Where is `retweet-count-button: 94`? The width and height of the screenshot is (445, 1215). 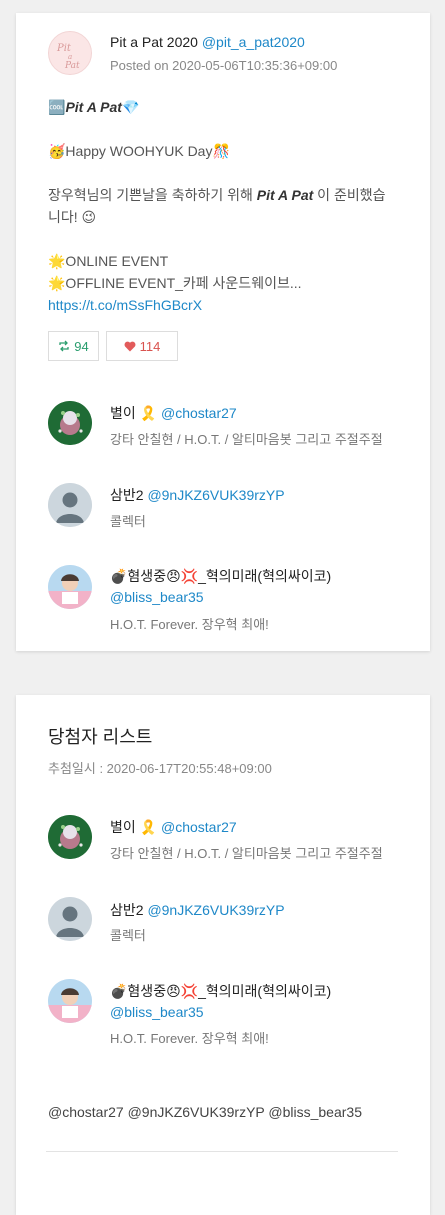 retweet-count-button: 94 is located at coordinates (73, 346).